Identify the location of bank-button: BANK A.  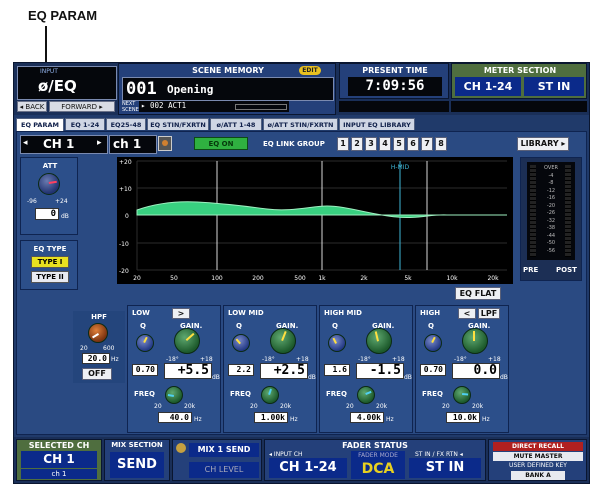
(538, 475).